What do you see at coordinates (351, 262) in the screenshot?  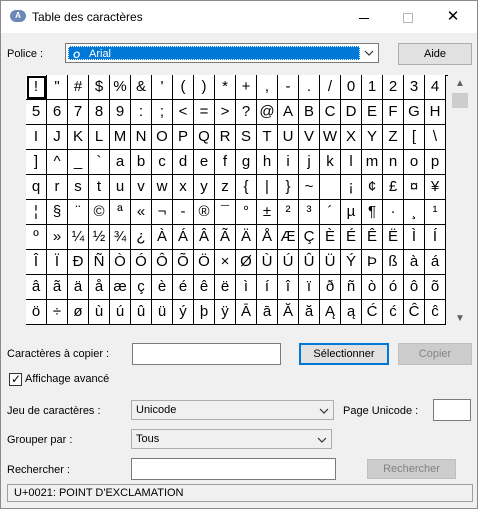 I see `character-cell: Ý` at bounding box center [351, 262].